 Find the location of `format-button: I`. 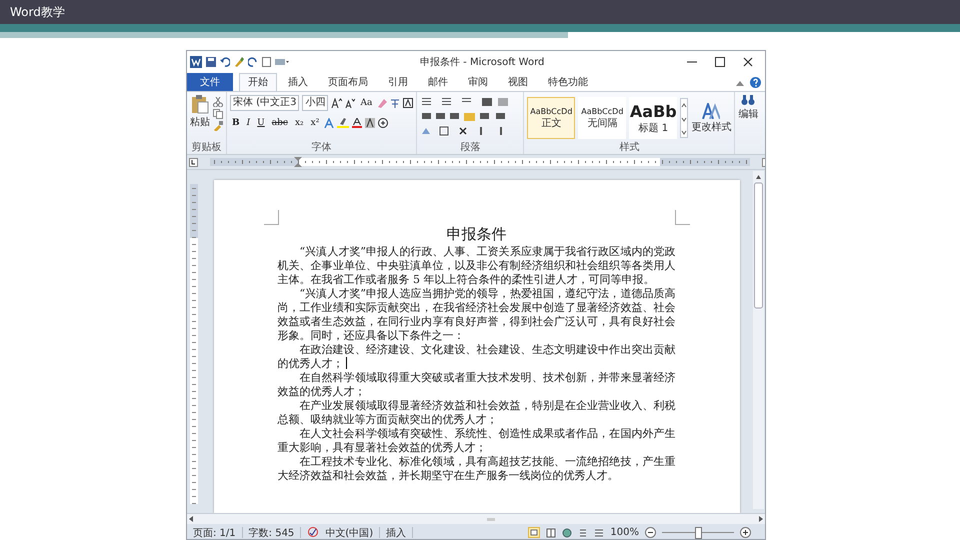

format-button: I is located at coordinates (248, 123).